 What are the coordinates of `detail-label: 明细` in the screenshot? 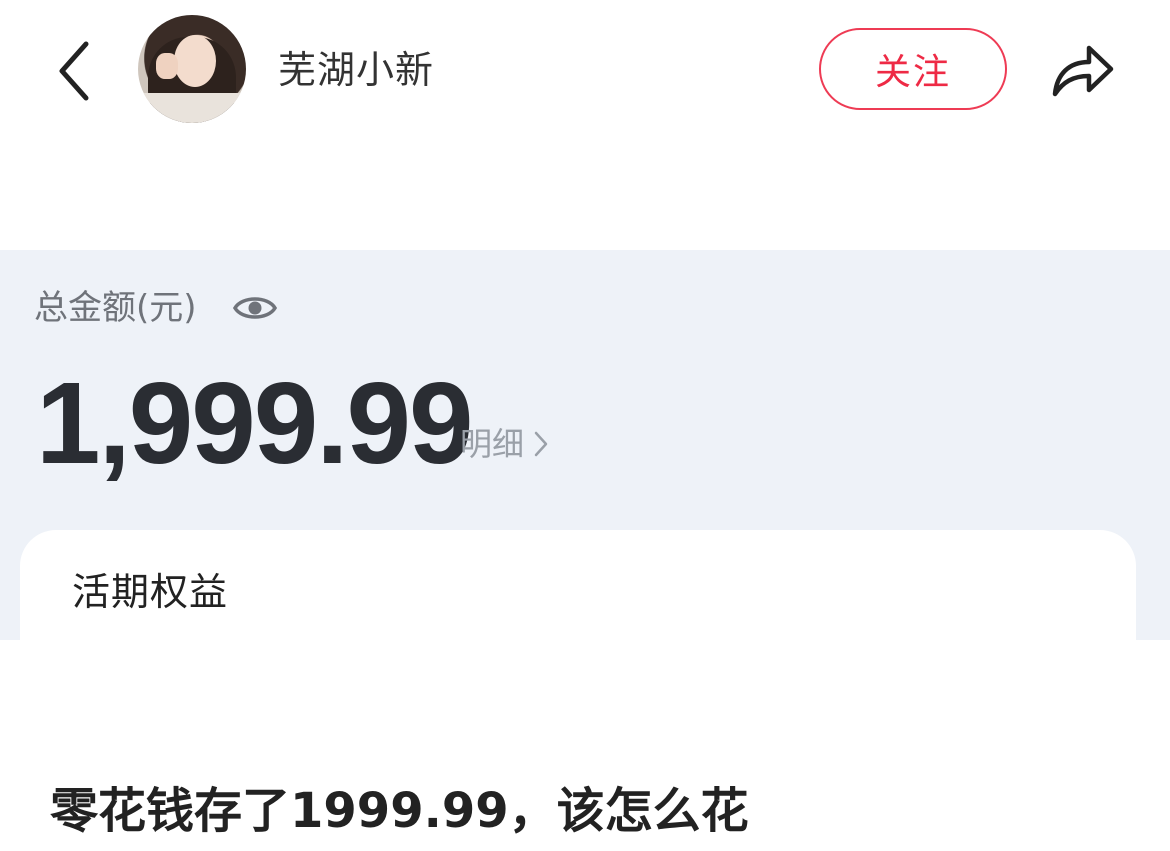 It's located at (492, 444).